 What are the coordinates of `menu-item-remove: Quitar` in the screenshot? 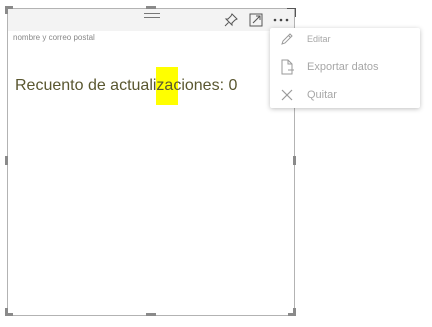 It's located at (345, 95).